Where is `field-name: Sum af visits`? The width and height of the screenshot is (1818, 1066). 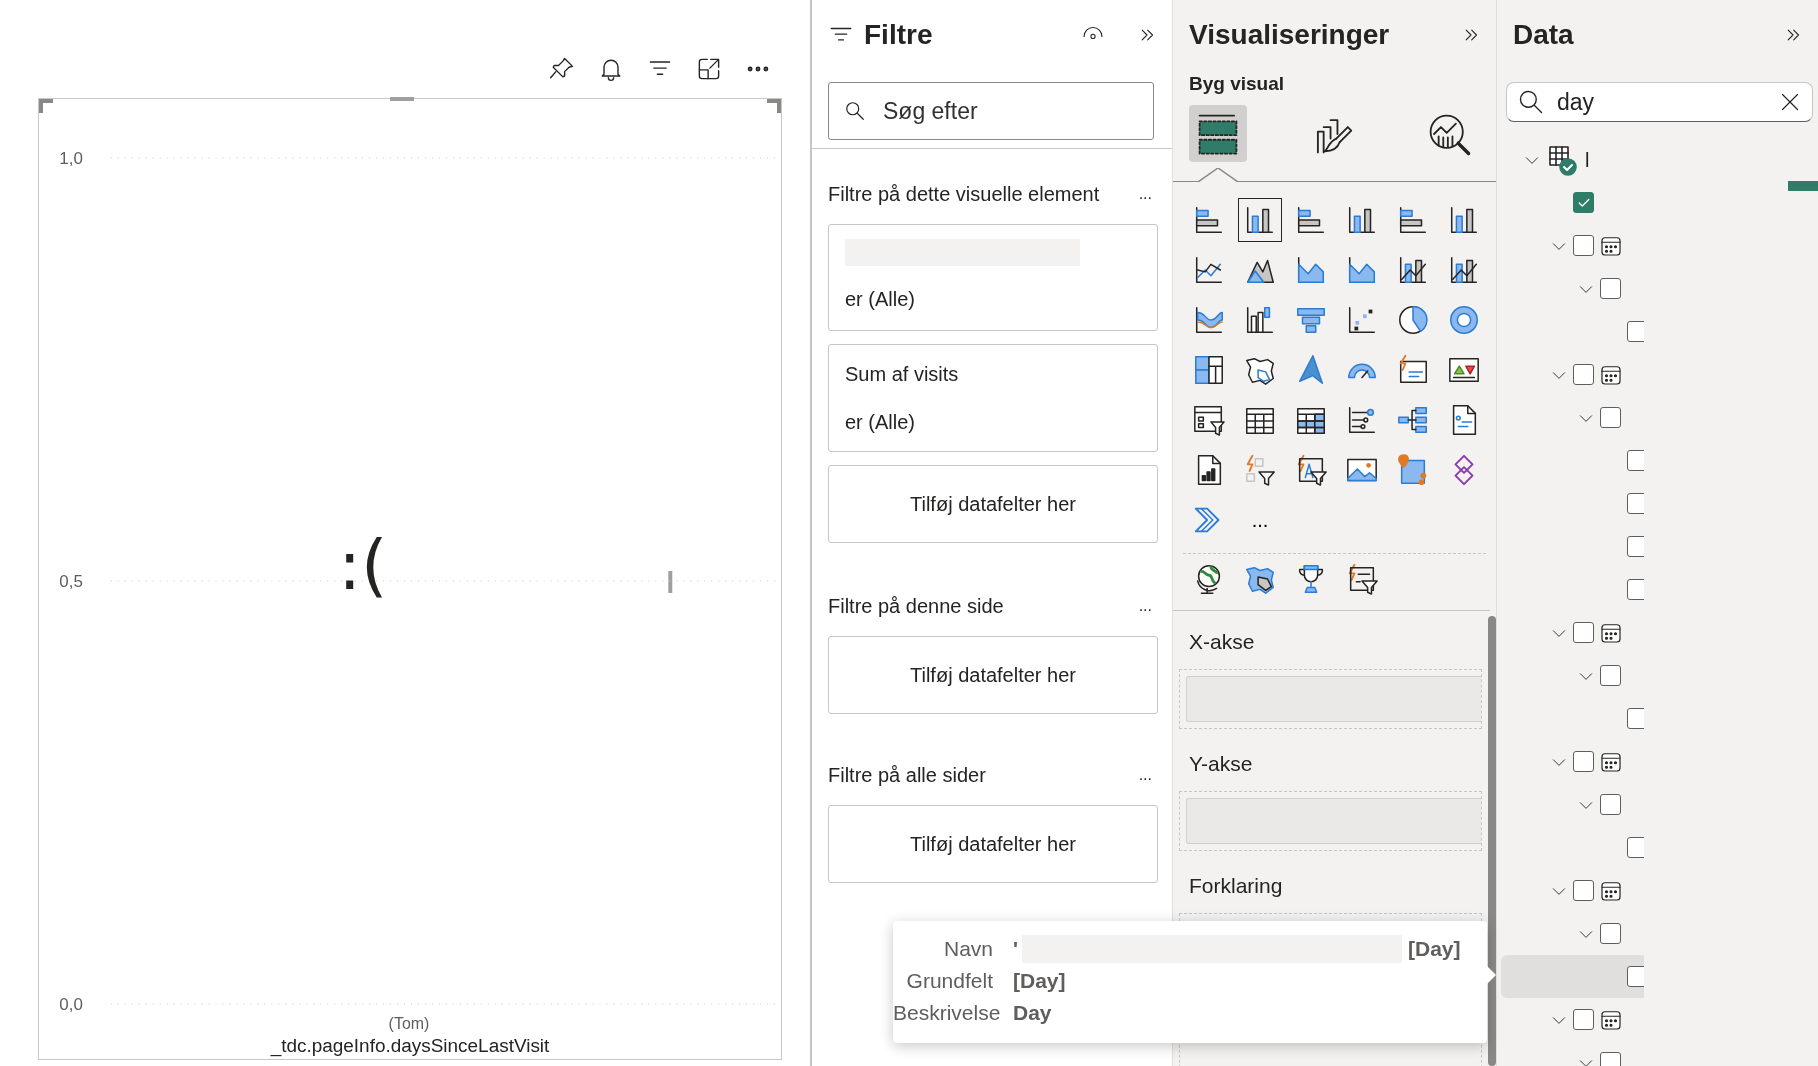 field-name: Sum af visits is located at coordinates (902, 374).